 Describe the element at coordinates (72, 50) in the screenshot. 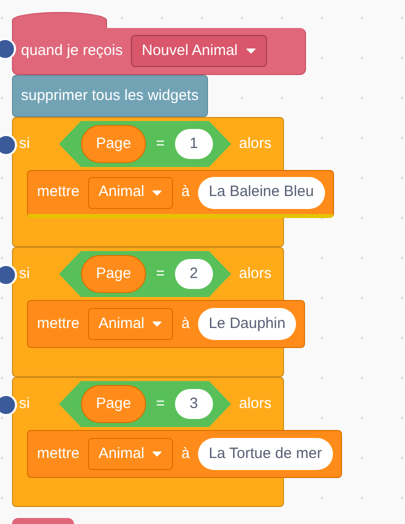

I see `block-label: quand je reçois` at that location.